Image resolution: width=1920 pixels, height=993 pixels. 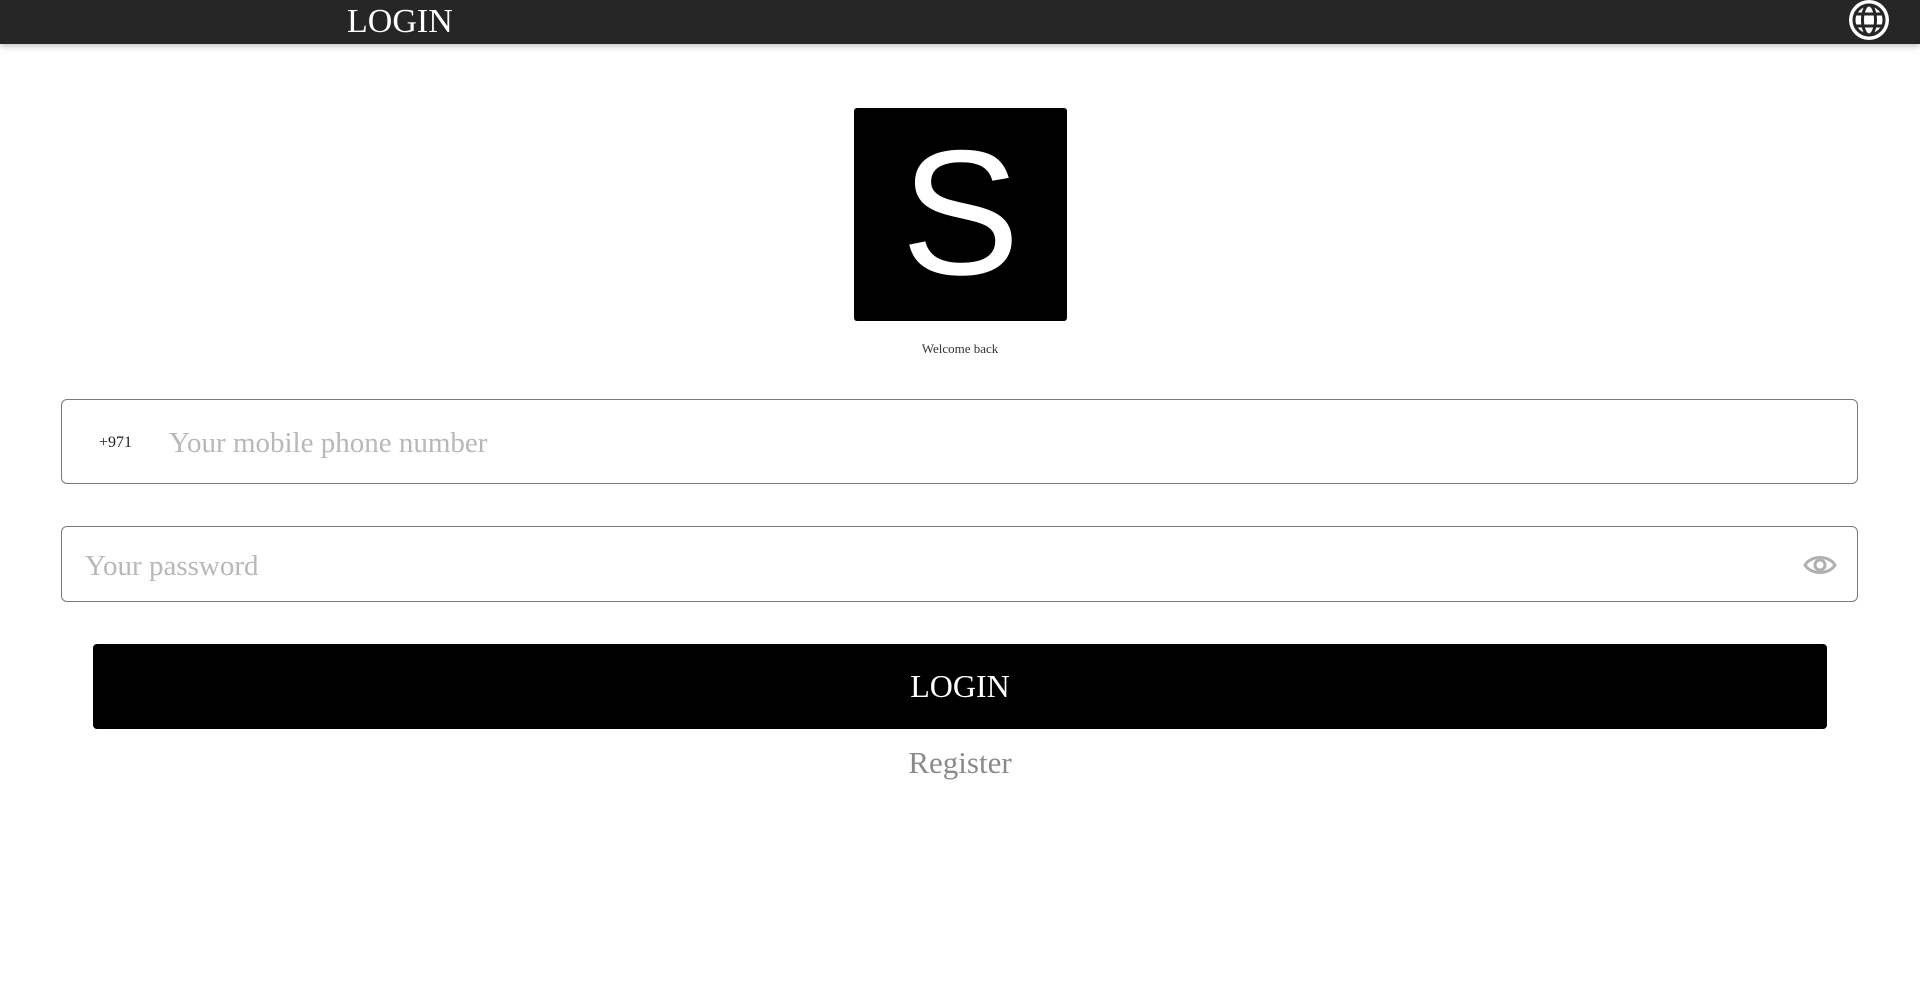 I want to click on login-button: LOGIN, so click(x=960, y=686).